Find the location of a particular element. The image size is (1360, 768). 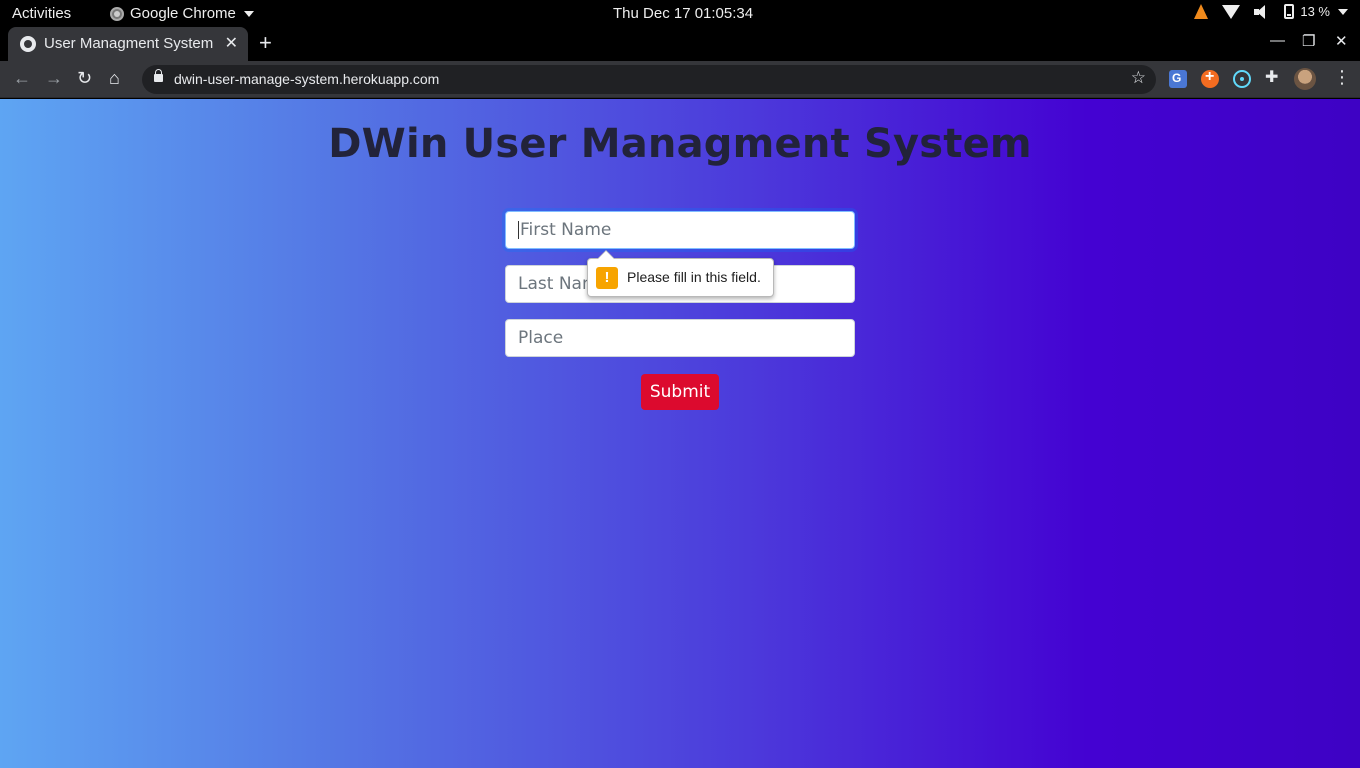

battery-icon is located at coordinates (1289, 11).